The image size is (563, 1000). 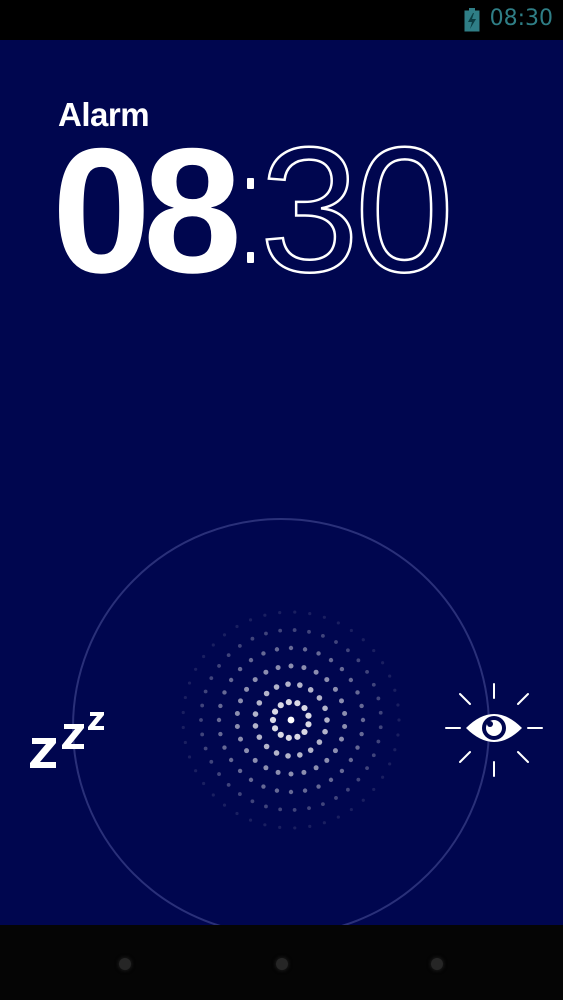 I want to click on battery-charging-icon, so click(x=472, y=20).